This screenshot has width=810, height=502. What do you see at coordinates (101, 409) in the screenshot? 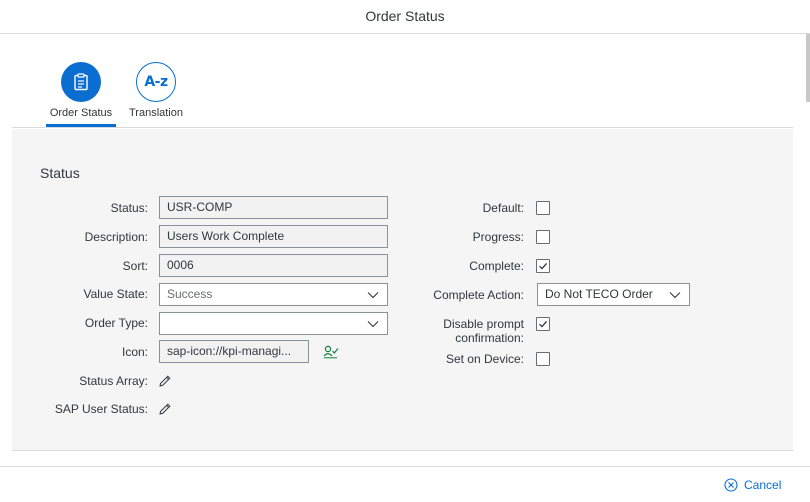
I see `sap-user-status-label: SAP User Status:` at bounding box center [101, 409].